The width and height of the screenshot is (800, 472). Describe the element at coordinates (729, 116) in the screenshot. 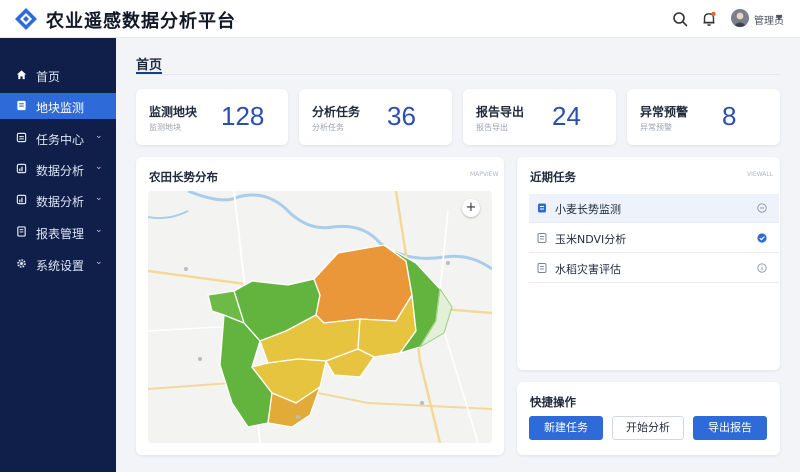

I see `stat-value: 8` at that location.